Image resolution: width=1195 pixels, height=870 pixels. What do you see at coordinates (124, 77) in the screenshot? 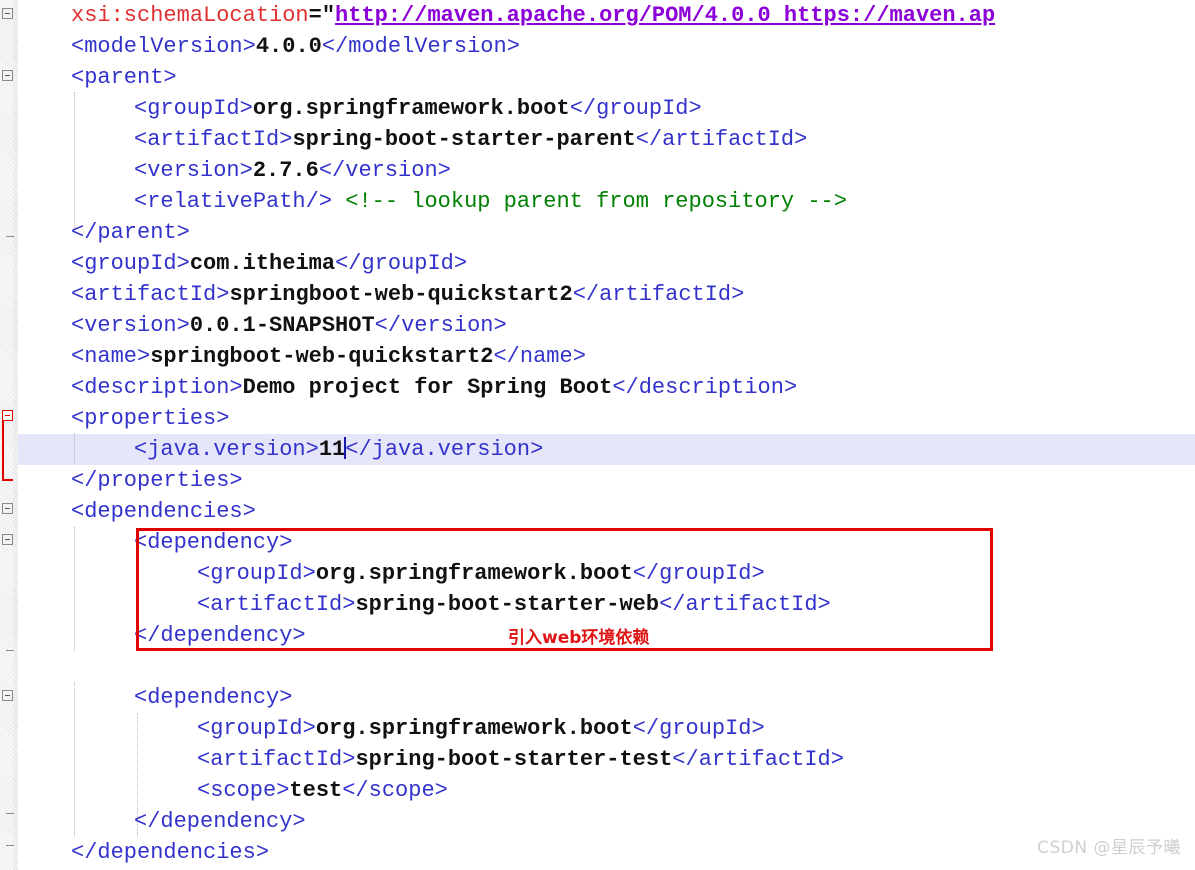
I see `code-token-tag: <parent>` at bounding box center [124, 77].